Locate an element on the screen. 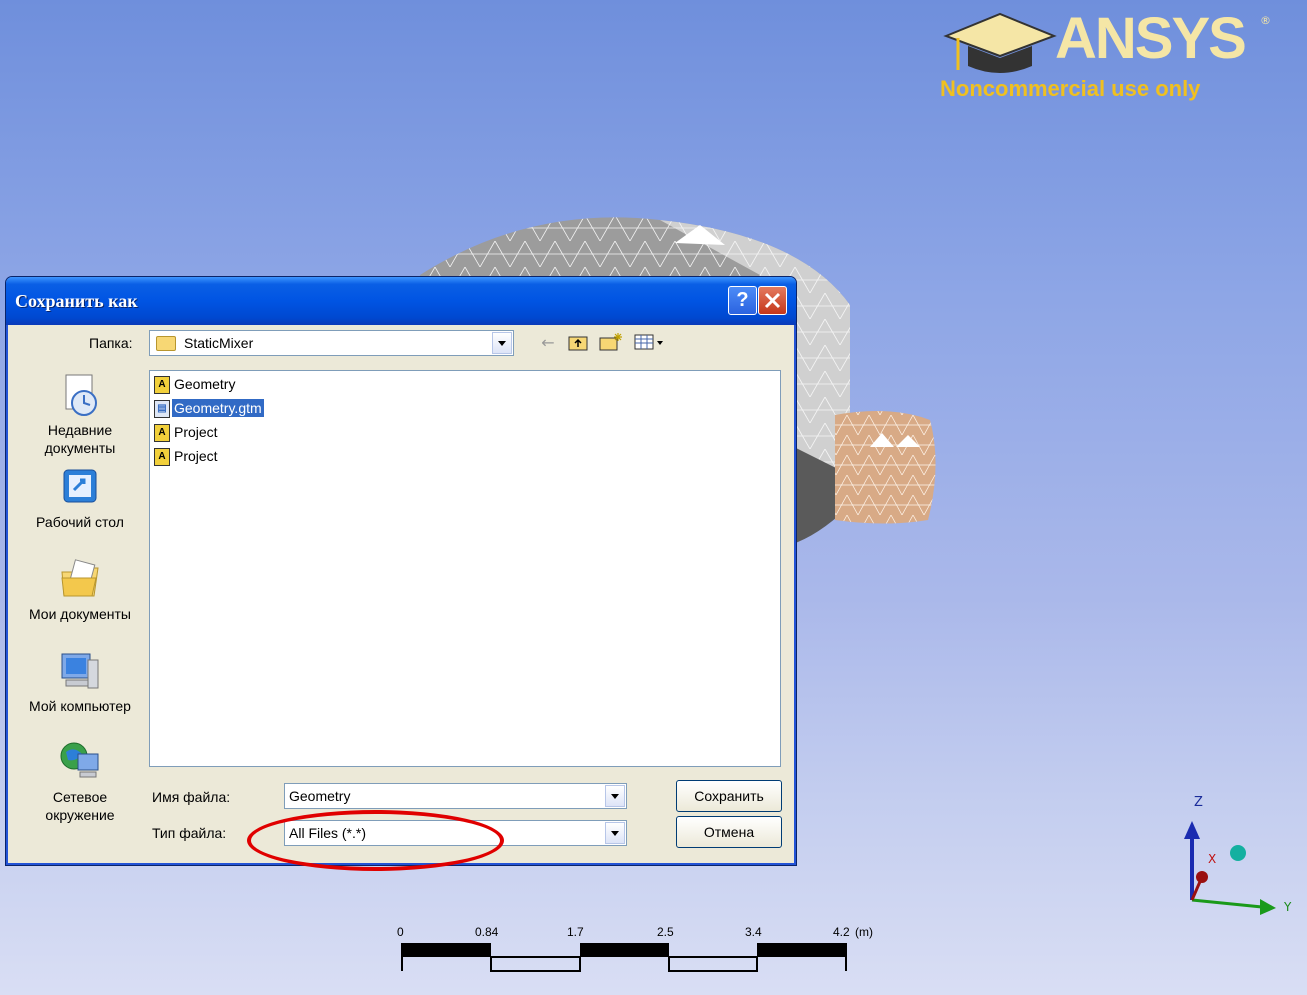 This screenshot has height=995, width=1307. noncommercial-tagline: Noncommercial use only is located at coordinates (1070, 88).